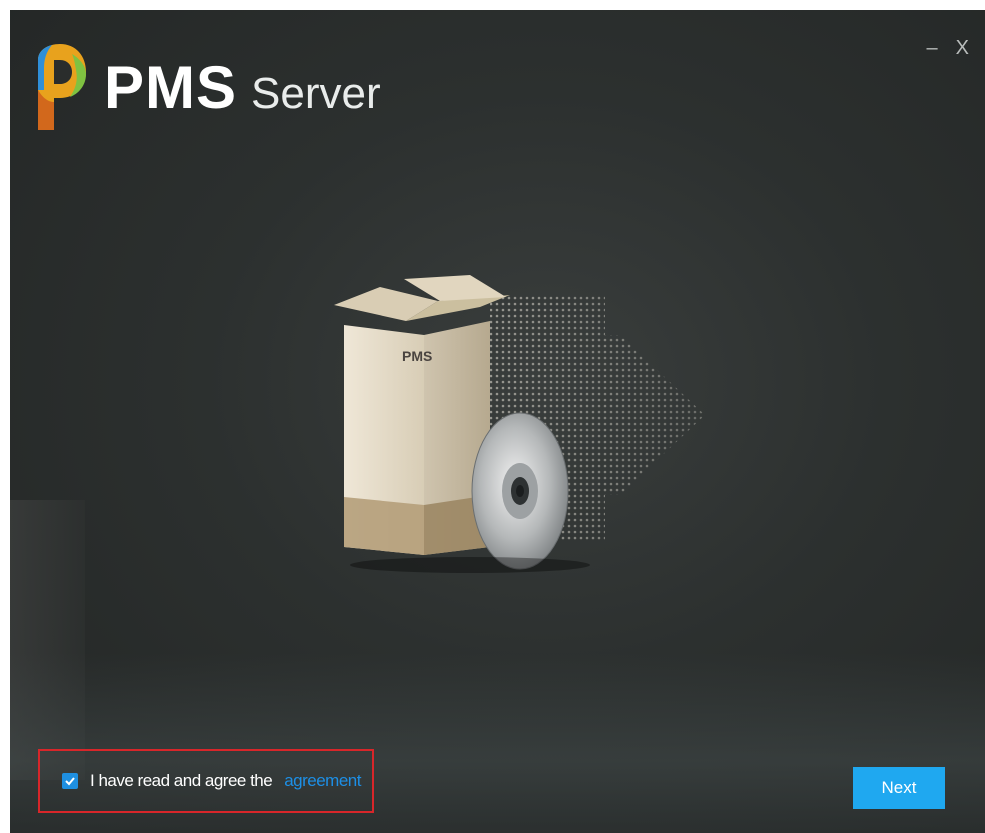 The width and height of the screenshot is (985, 833). I want to click on agree-checkbox, so click(70, 781).